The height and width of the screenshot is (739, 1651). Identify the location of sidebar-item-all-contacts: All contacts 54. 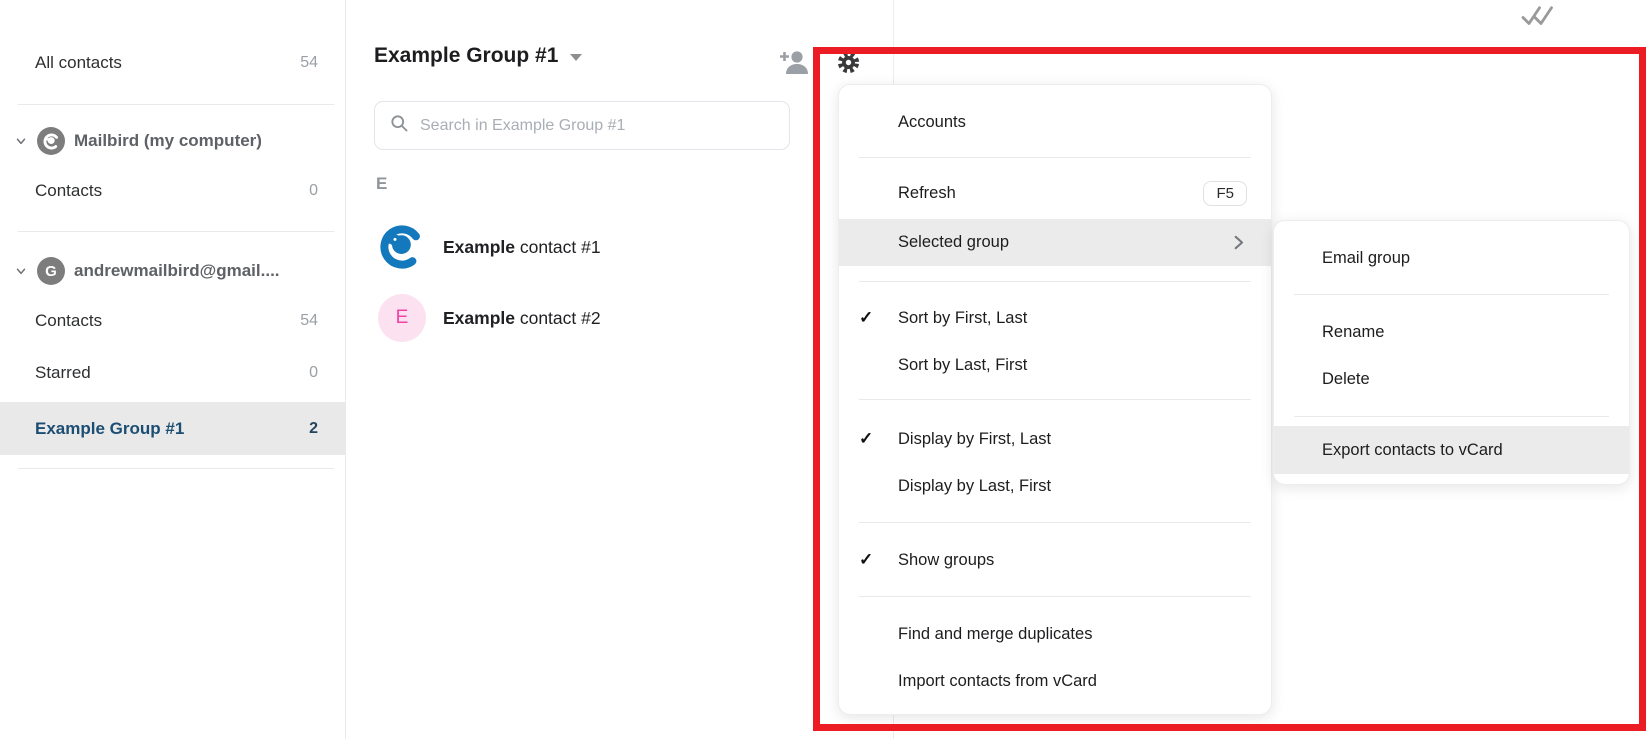
(173, 63).